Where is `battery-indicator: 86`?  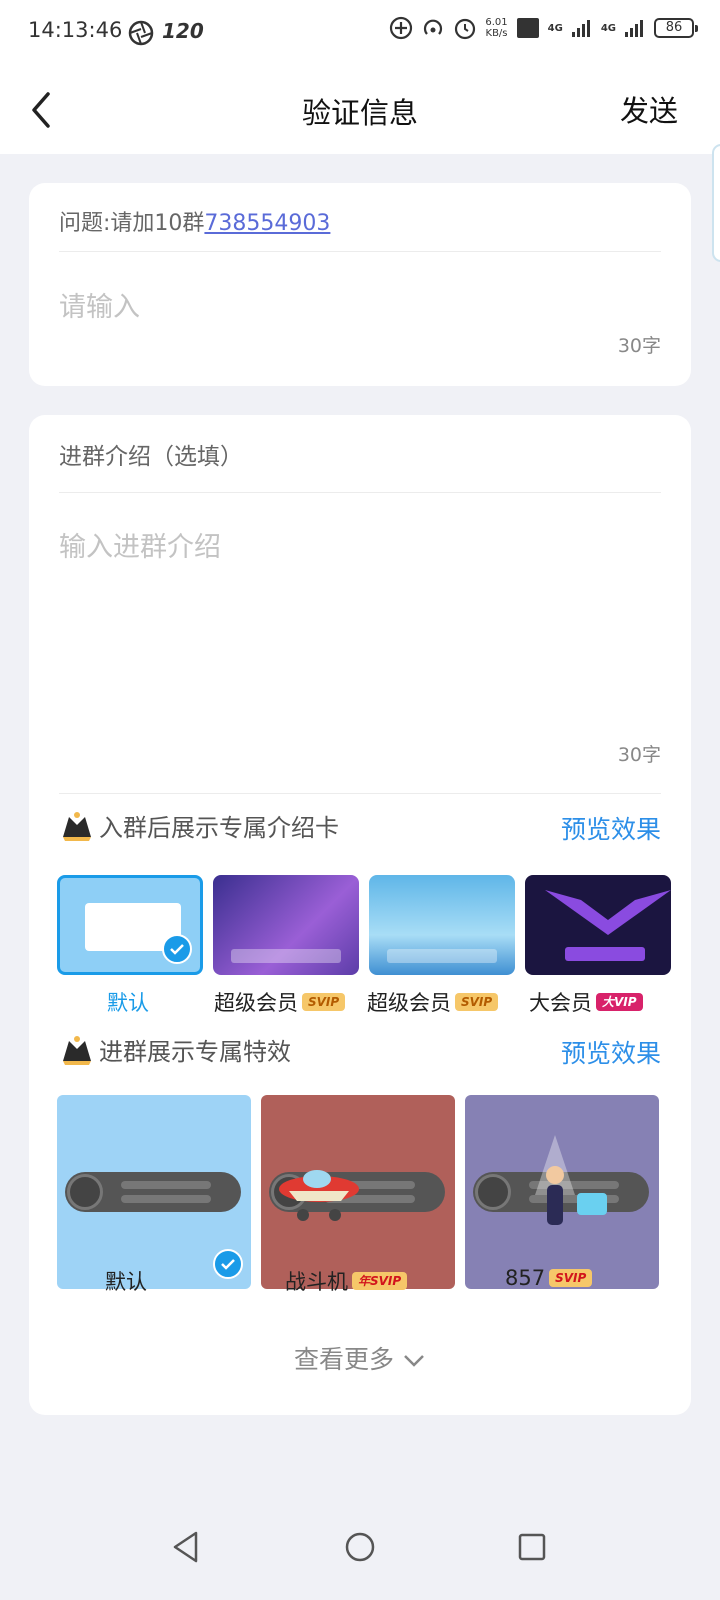 battery-indicator: 86 is located at coordinates (676, 28).